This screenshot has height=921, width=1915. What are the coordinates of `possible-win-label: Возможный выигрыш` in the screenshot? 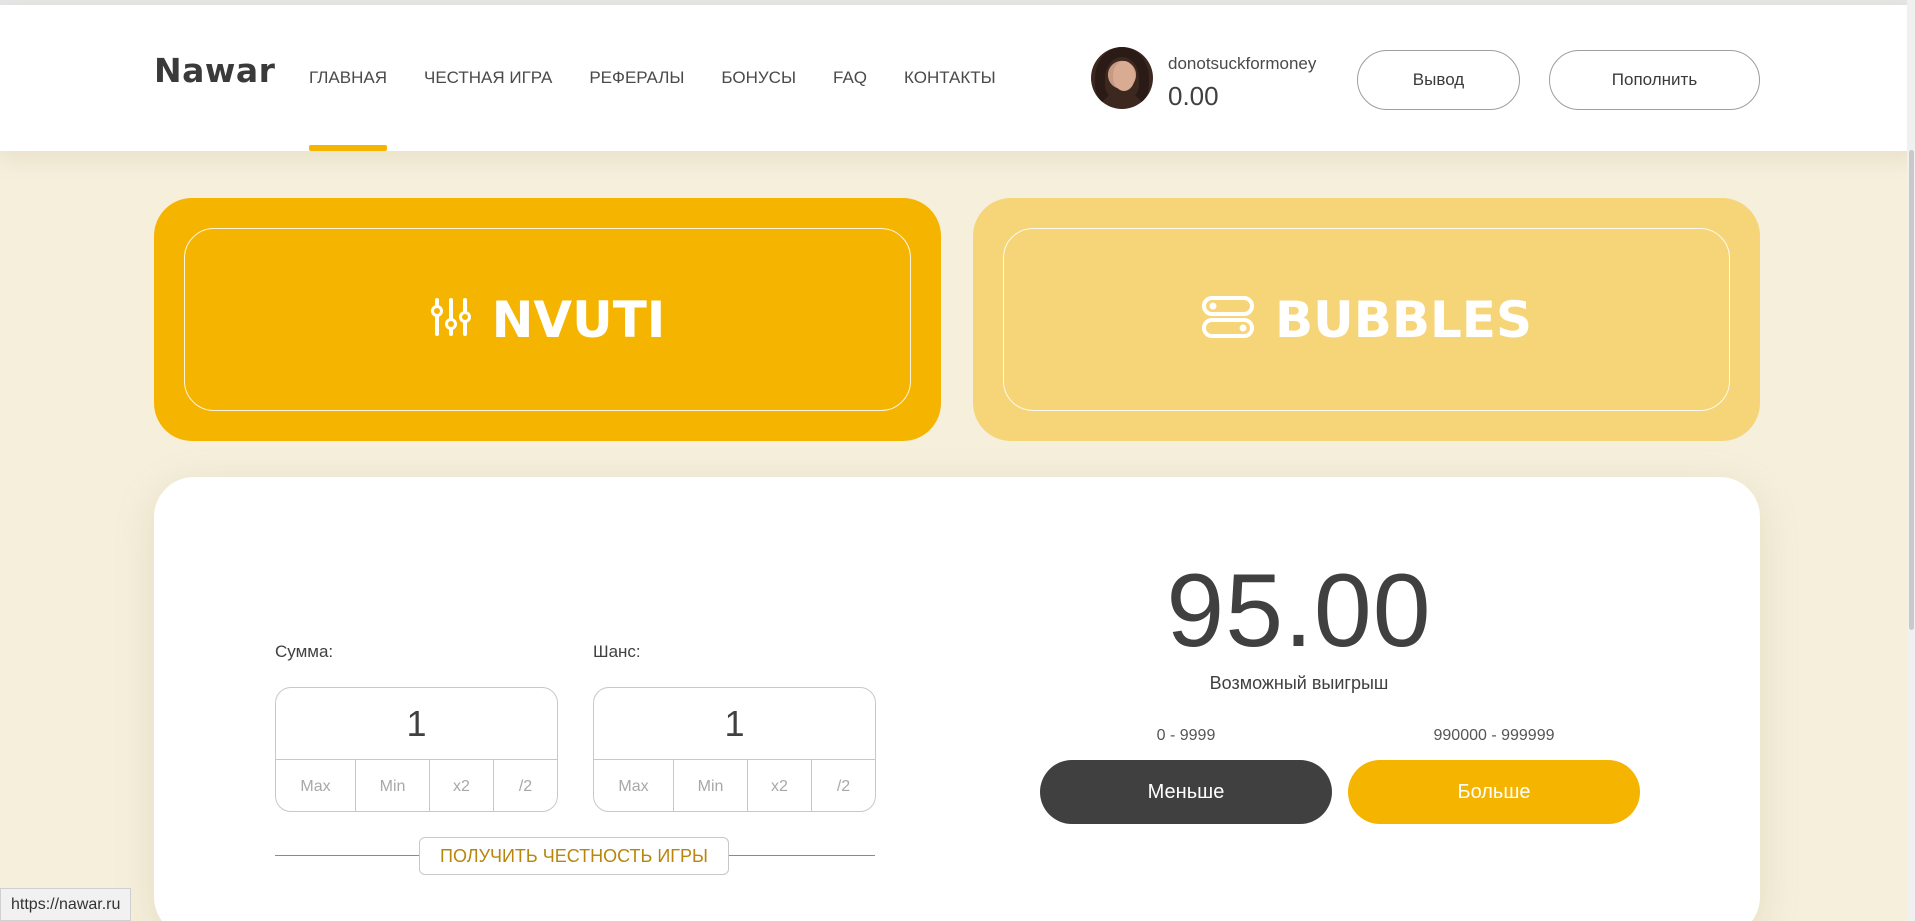 It's located at (1299, 683).